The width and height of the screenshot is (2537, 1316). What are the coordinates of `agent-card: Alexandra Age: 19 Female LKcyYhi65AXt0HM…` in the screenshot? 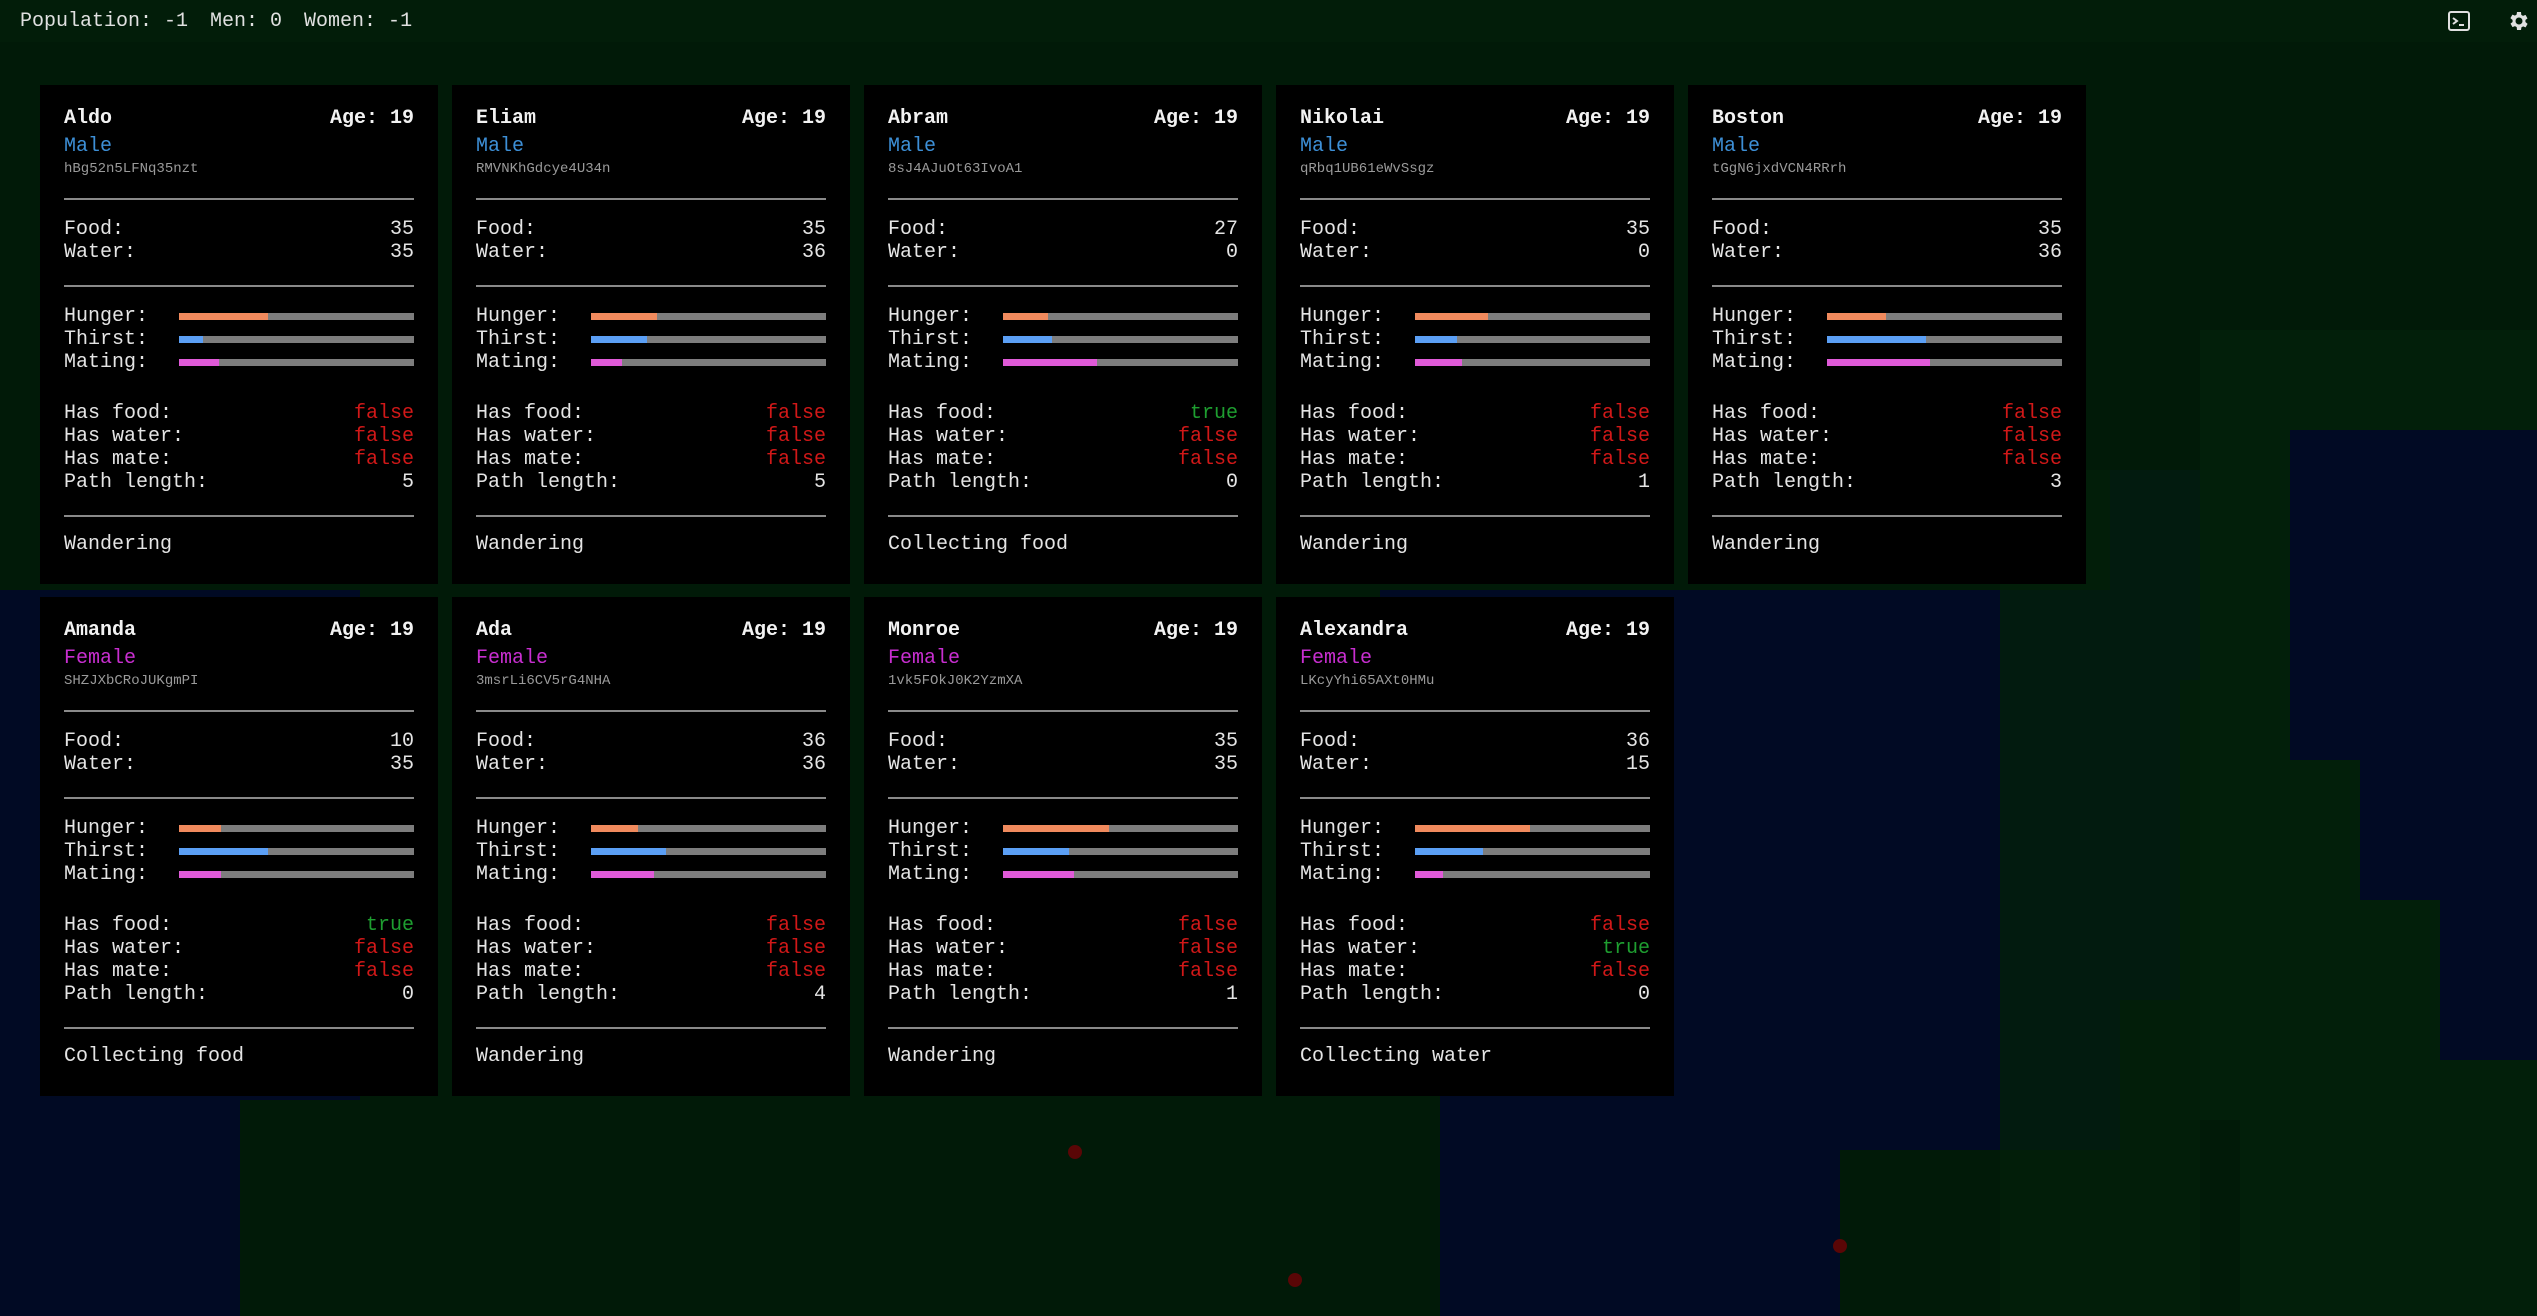 It's located at (1475, 846).